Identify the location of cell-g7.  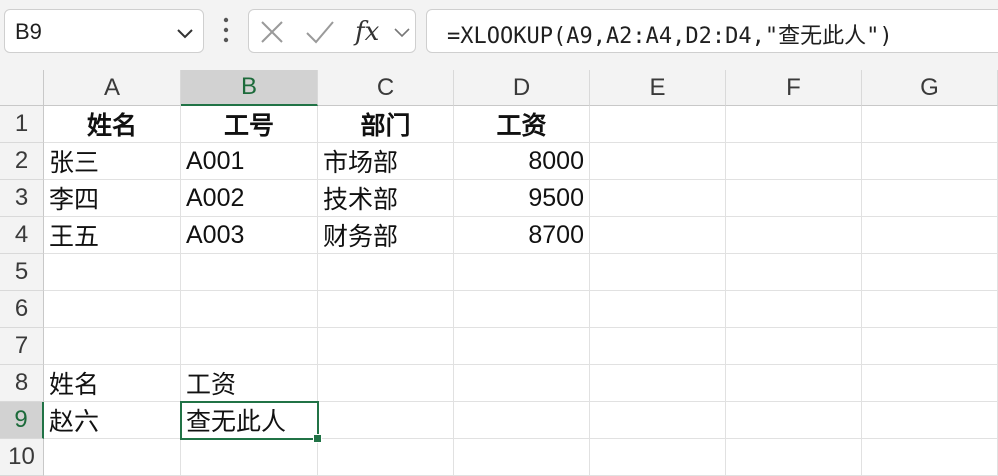
(930, 346).